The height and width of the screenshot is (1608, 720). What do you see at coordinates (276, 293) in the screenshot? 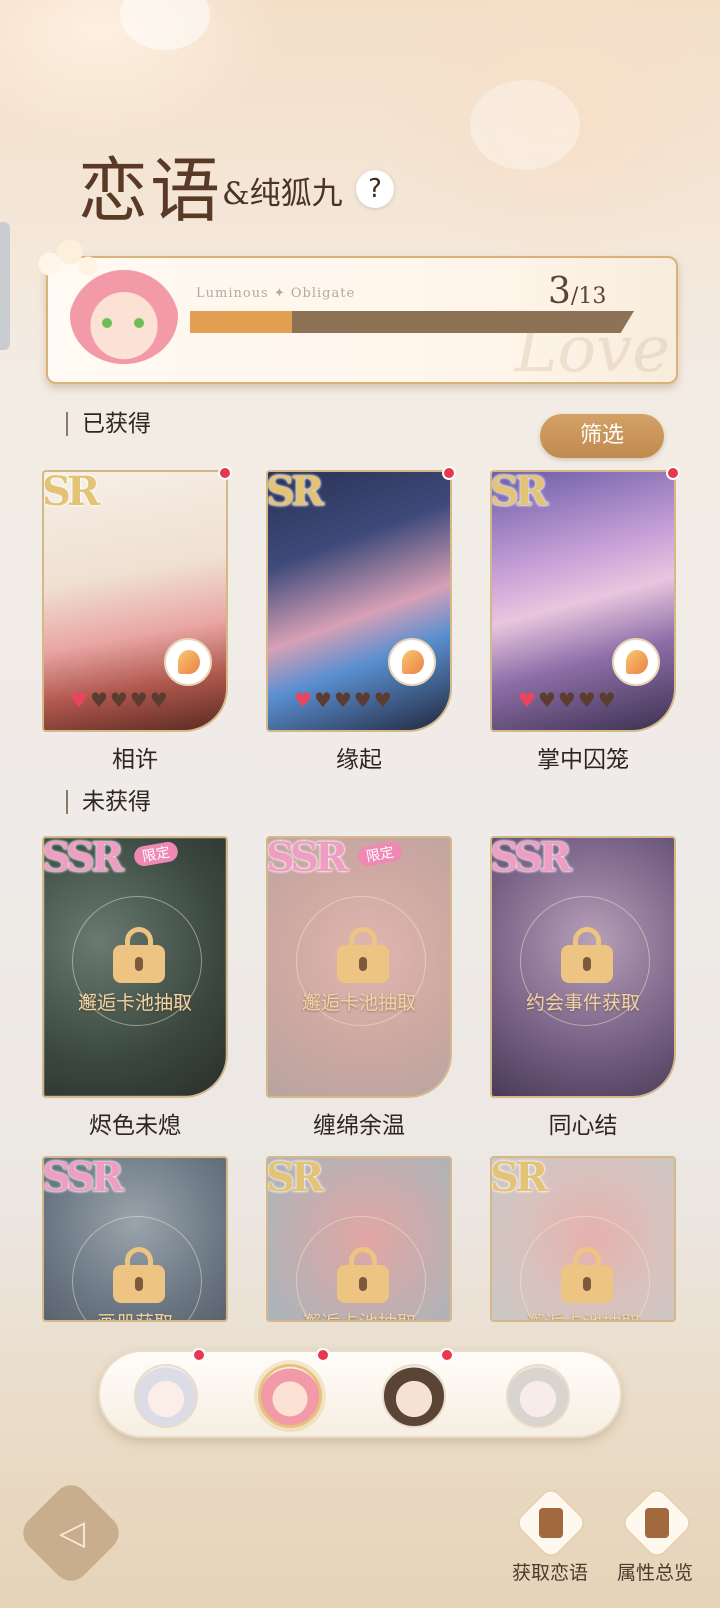
I see `progress-subtitle: Luminous ✦ Obligate` at bounding box center [276, 293].